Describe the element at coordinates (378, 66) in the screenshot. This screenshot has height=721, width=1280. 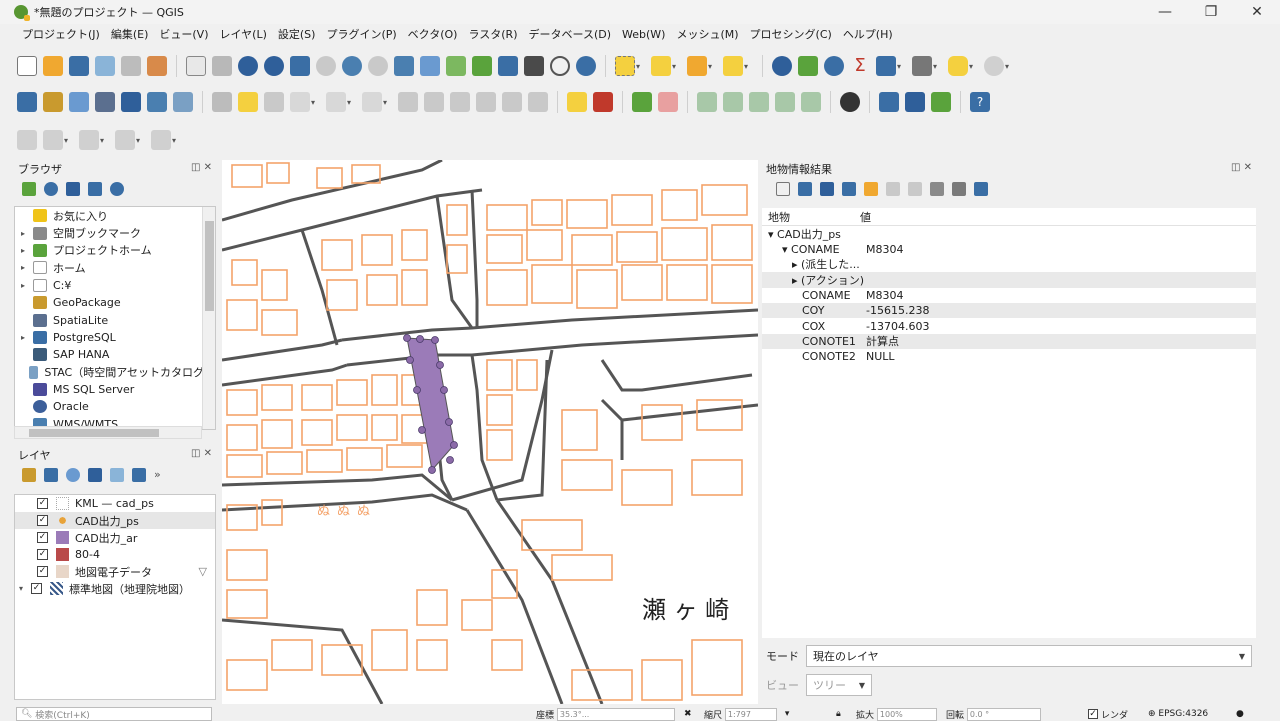
I see `zoom-native-icon` at that location.